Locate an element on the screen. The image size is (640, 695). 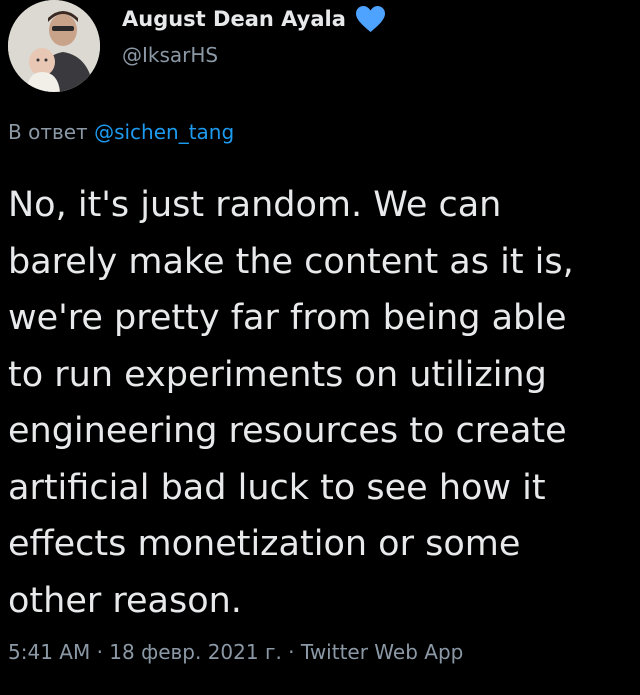
avatar is located at coordinates (54, 46).